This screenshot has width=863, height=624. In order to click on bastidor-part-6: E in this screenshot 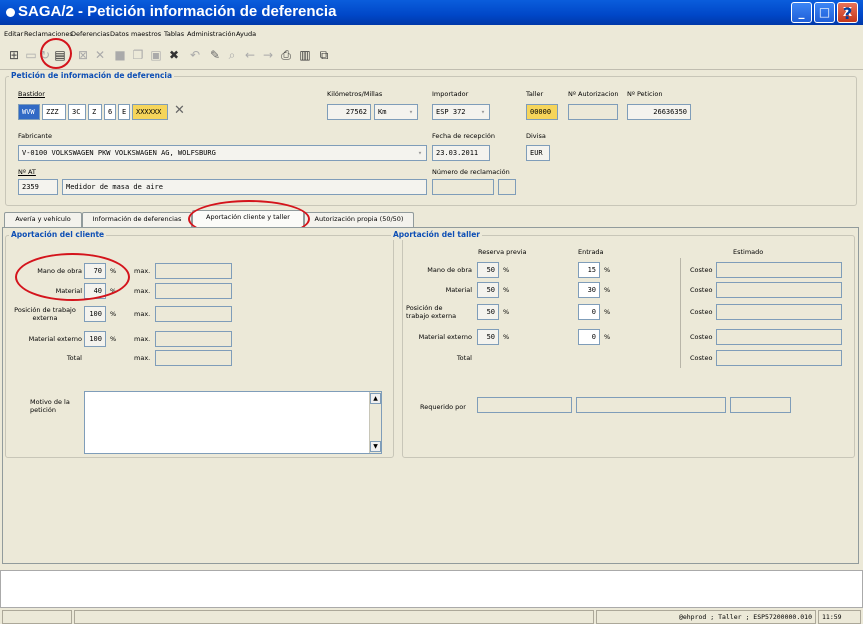, I will do `click(124, 112)`.